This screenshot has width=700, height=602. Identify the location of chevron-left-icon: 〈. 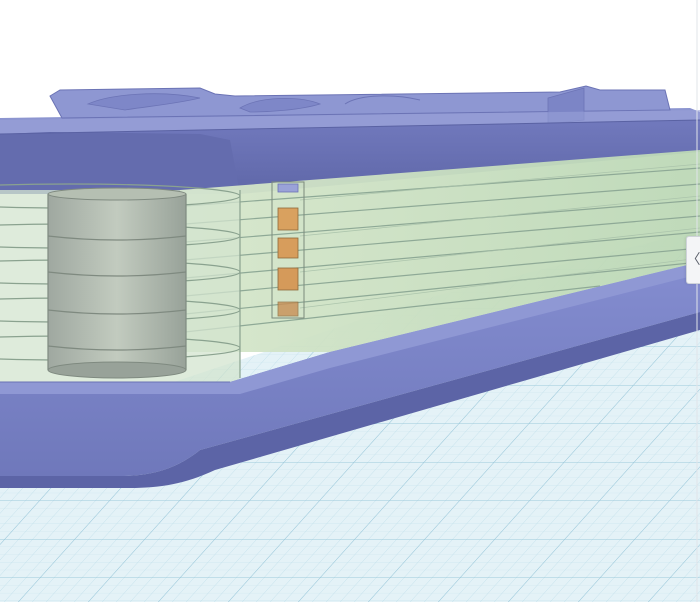
(693, 260).